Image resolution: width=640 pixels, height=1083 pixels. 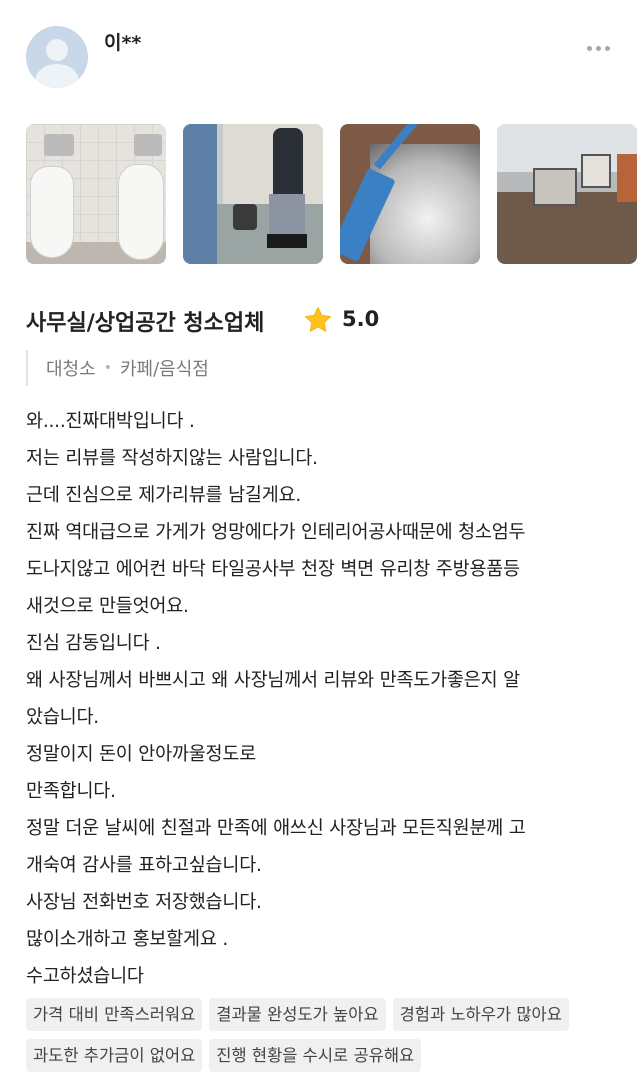 What do you see at coordinates (144, 865) in the screenshot?
I see `review-line: 개숙여 감사를 표하고싶습니다.` at bounding box center [144, 865].